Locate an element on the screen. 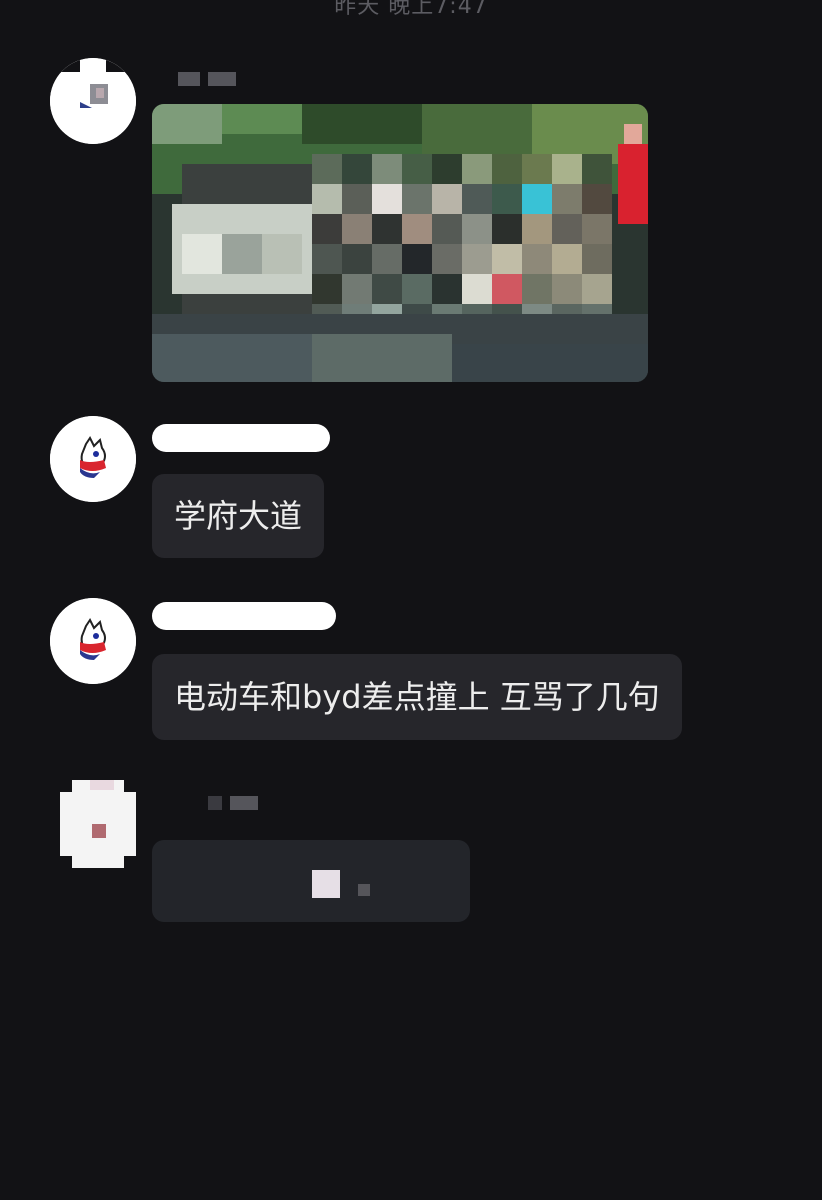  text-message-bubble is located at coordinates (311, 881).